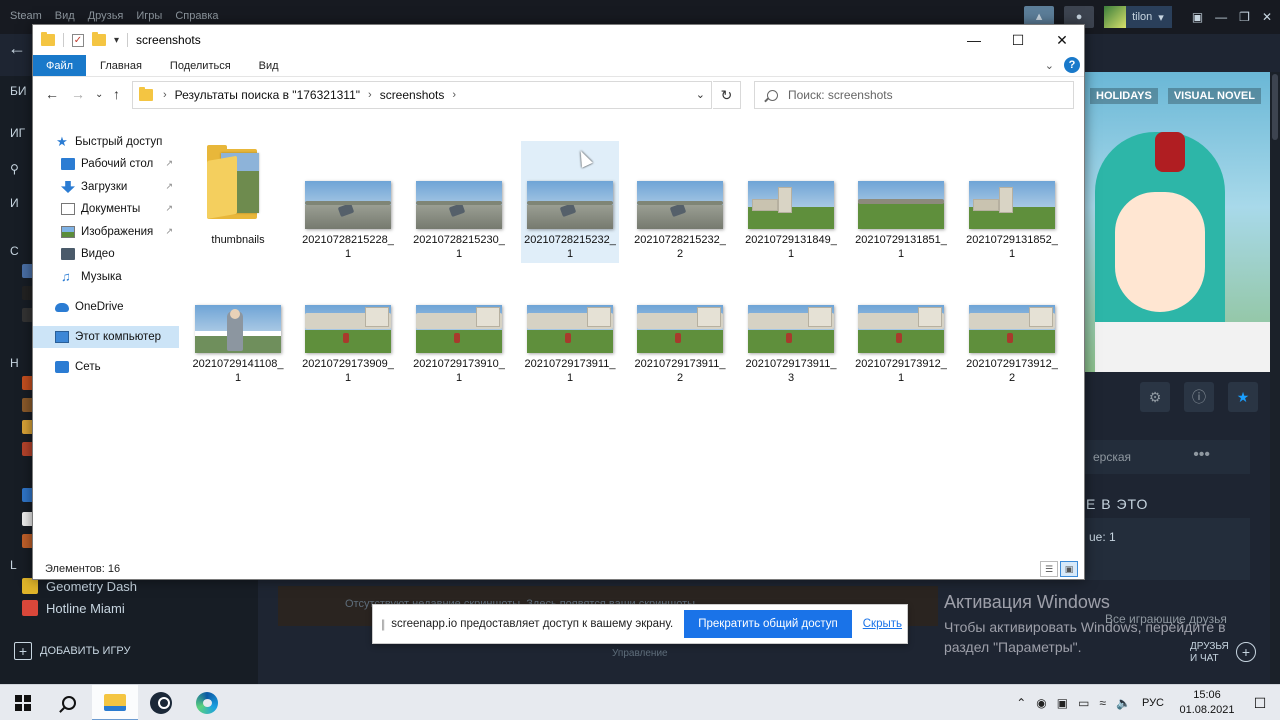  What do you see at coordinates (72, 651) in the screenshot?
I see `add-game-button: + ДОБАВИТЬ ИГРУ` at bounding box center [72, 651].